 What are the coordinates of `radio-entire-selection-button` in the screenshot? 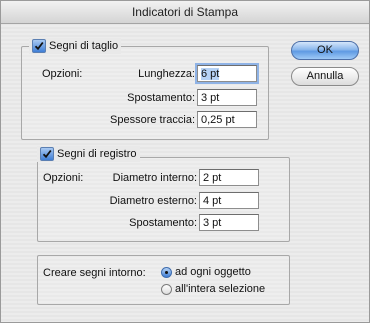 It's located at (166, 289).